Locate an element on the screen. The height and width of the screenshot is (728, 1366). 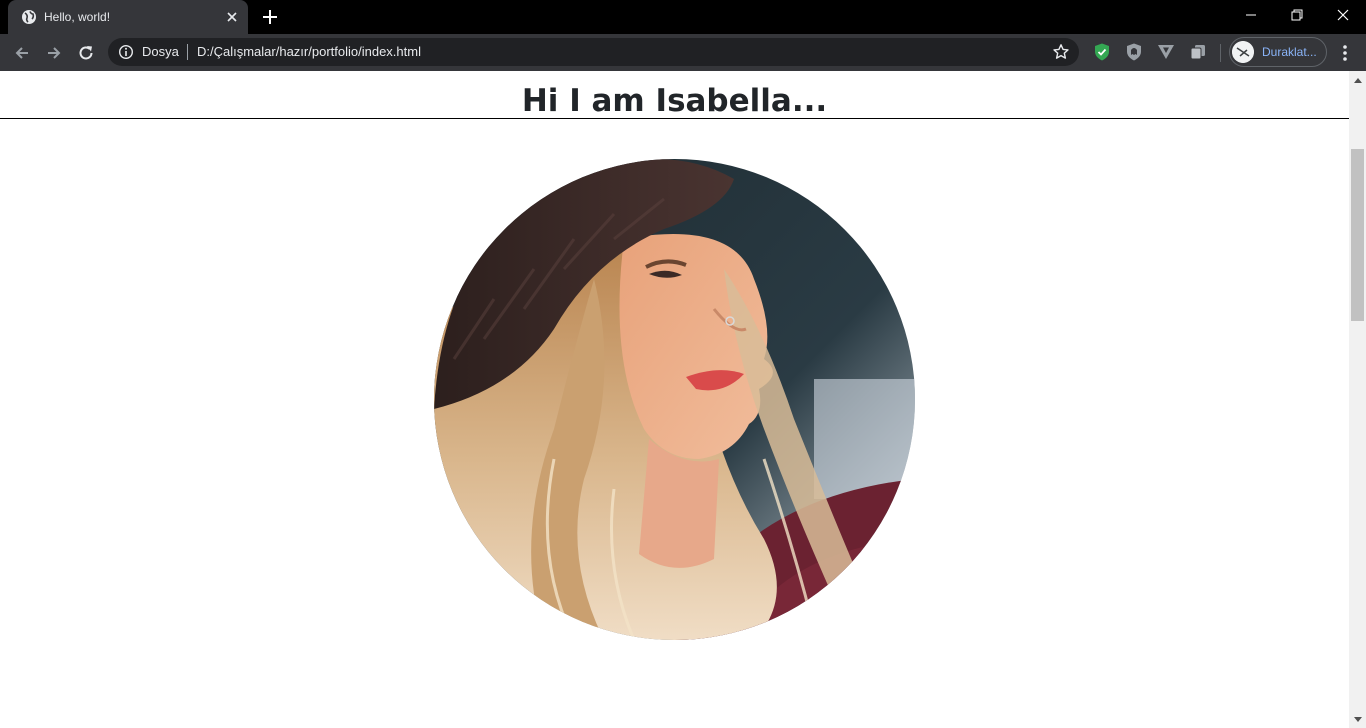
reload-icon is located at coordinates (86, 53).